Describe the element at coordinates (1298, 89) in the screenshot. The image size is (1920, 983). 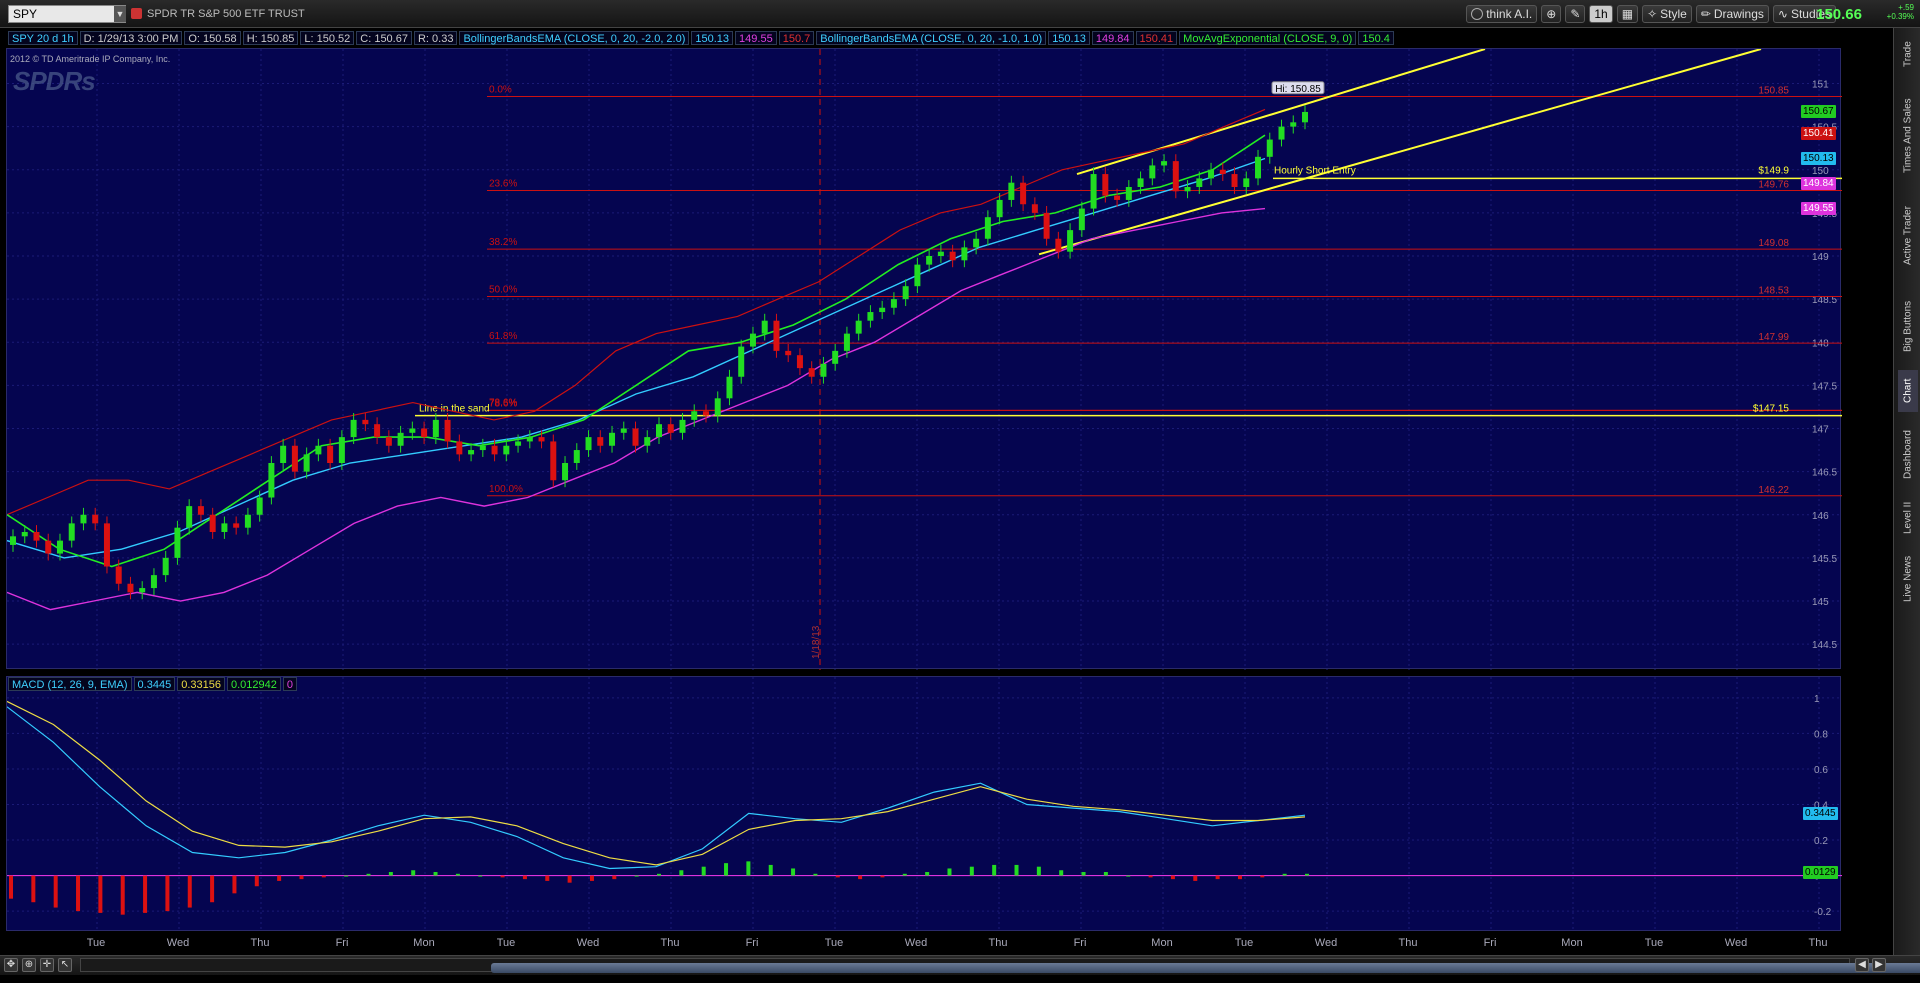
I see `high-label: Hi: 150.85` at that location.